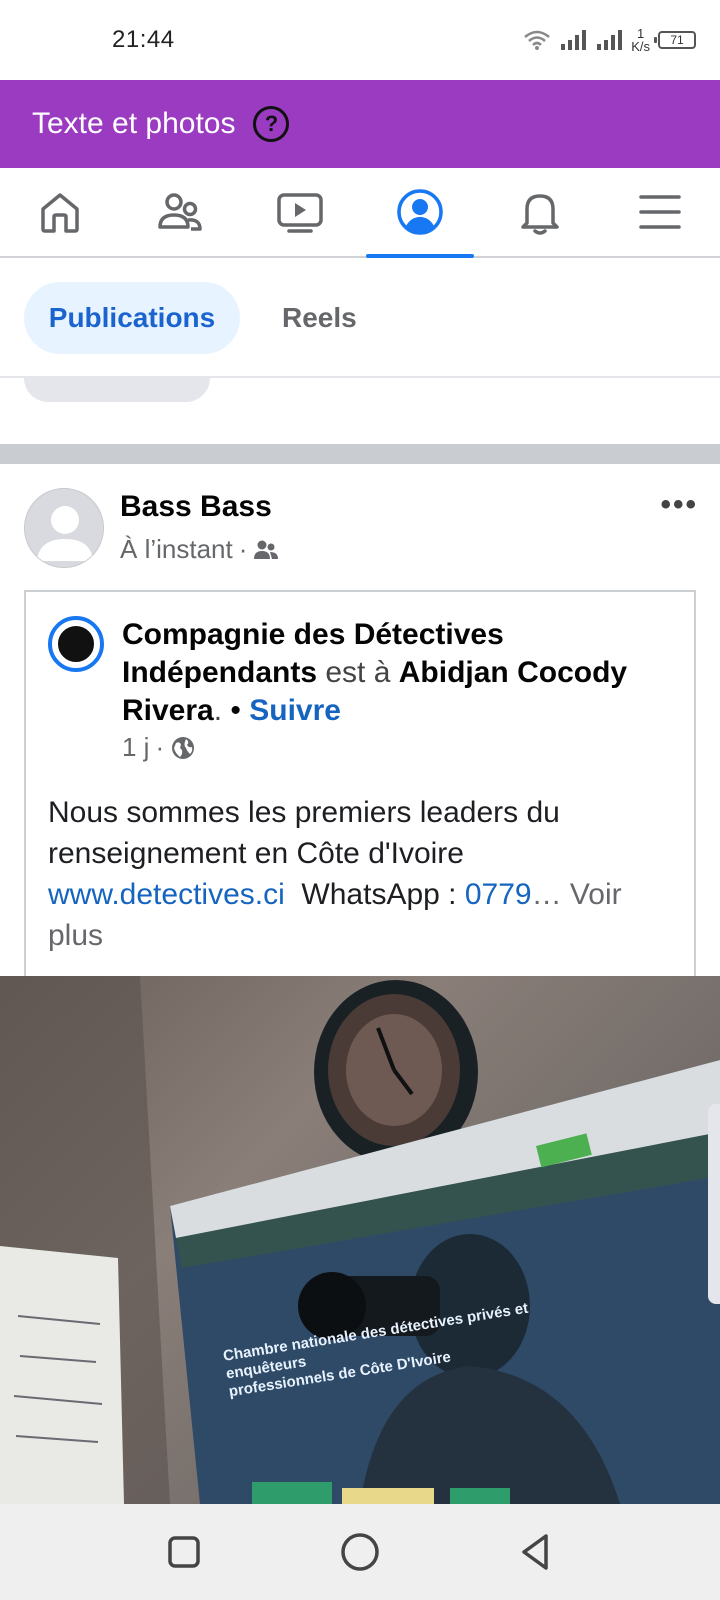 This screenshot has width=720, height=1600. I want to click on phone-link: 0779, so click(498, 894).